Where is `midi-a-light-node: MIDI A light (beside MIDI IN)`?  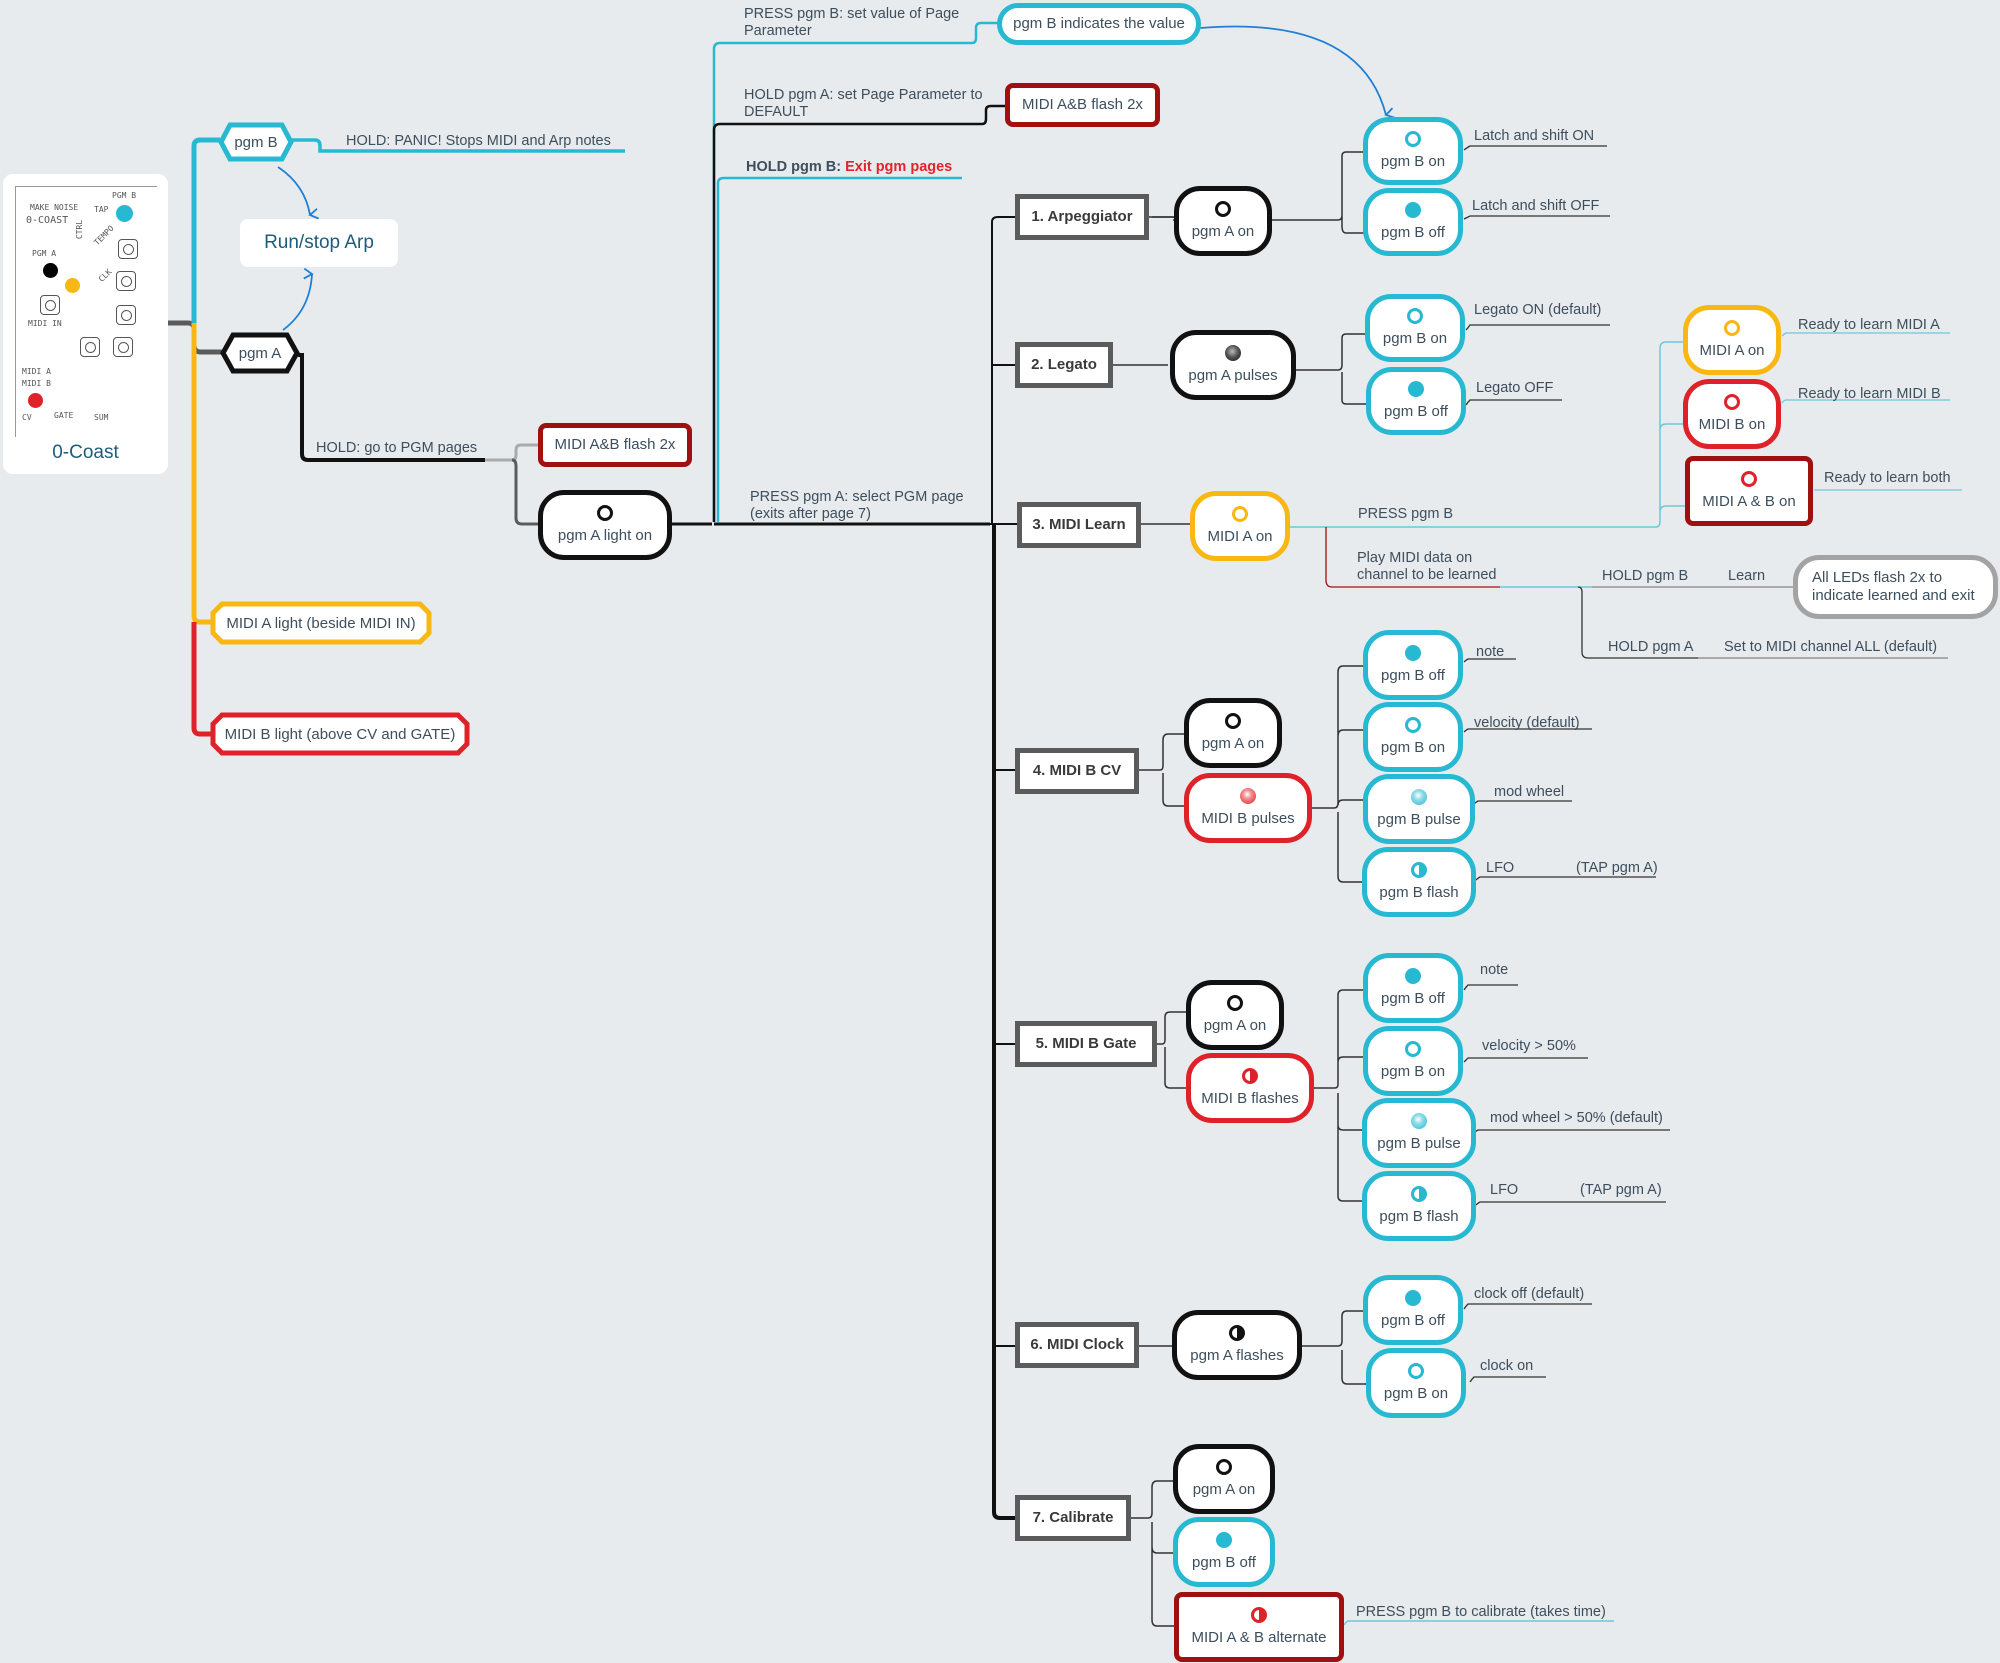
midi-a-light-node: MIDI A light (beside MIDI IN) is located at coordinates (321, 623).